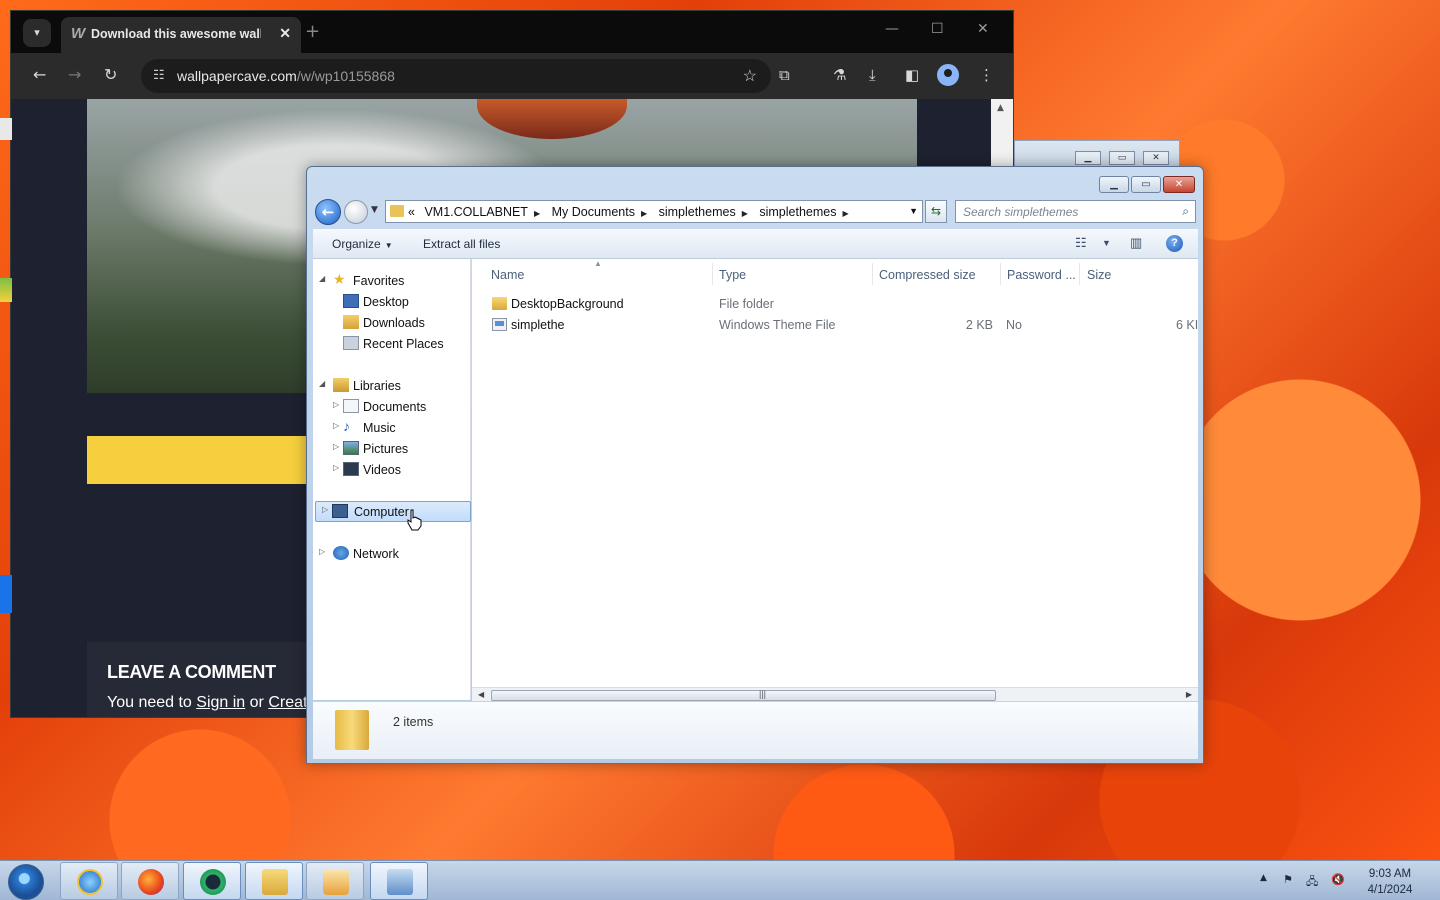 The width and height of the screenshot is (1440, 900). What do you see at coordinates (285, 33) in the screenshot?
I see `tab-close-icon: ✕` at bounding box center [285, 33].